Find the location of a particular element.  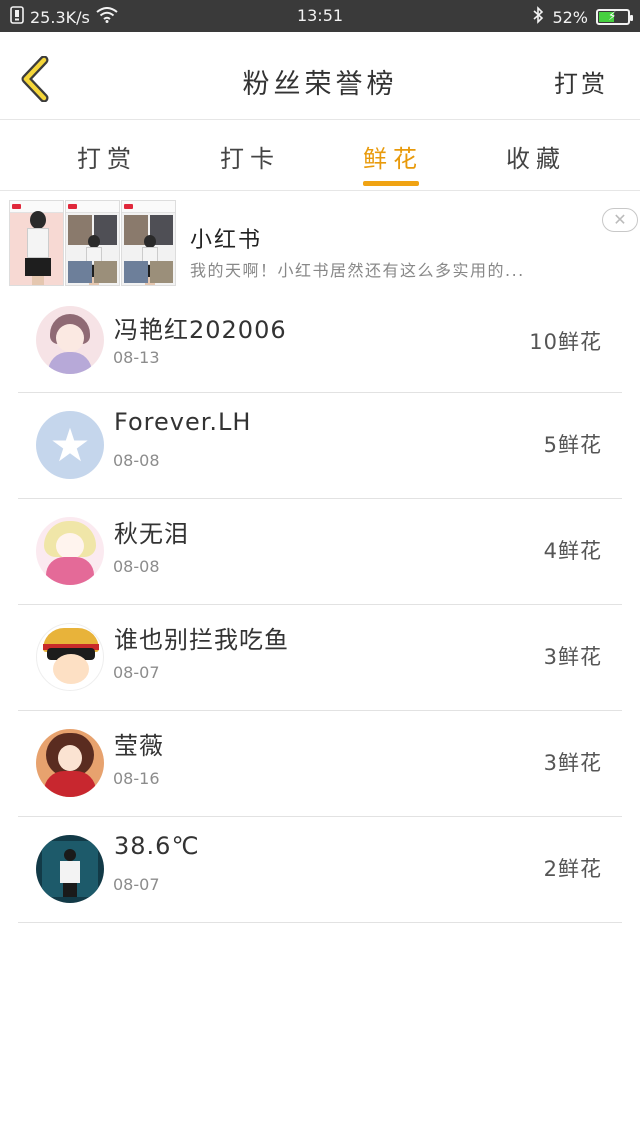

tab-reward: 打赏 is located at coordinates (107, 156).